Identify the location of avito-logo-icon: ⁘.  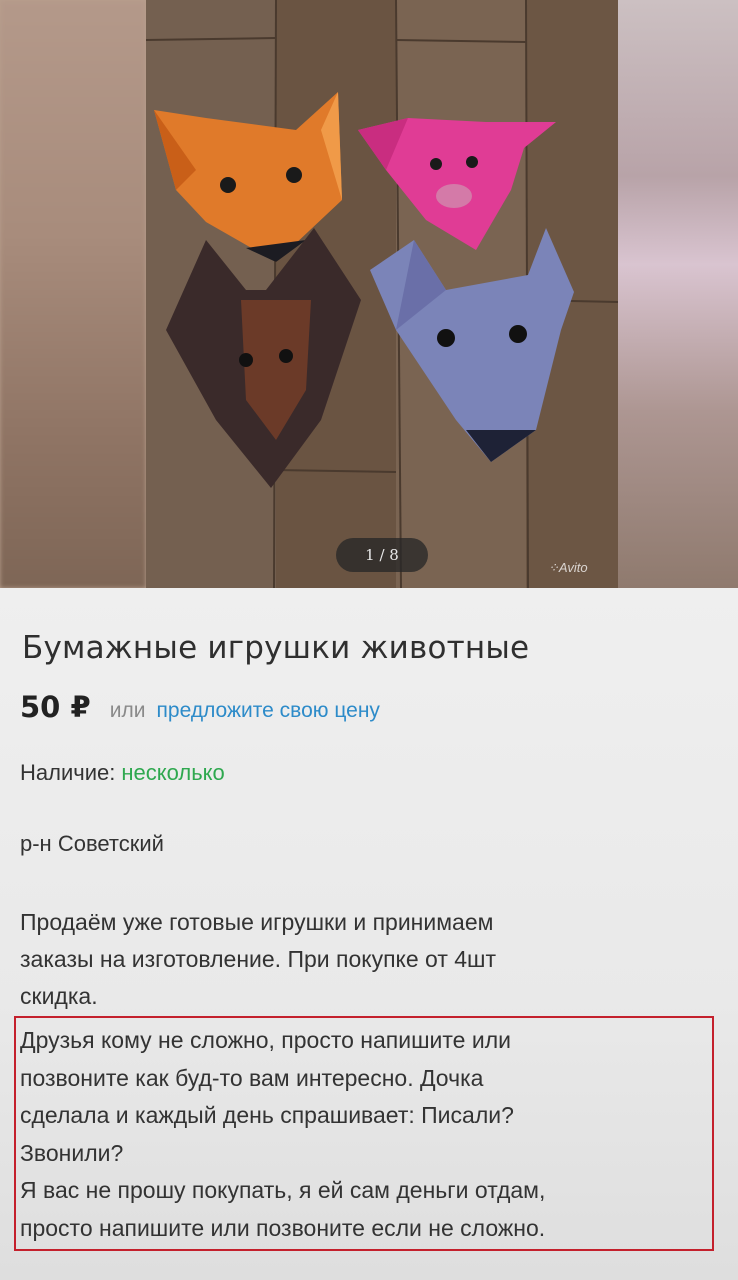
(553, 567).